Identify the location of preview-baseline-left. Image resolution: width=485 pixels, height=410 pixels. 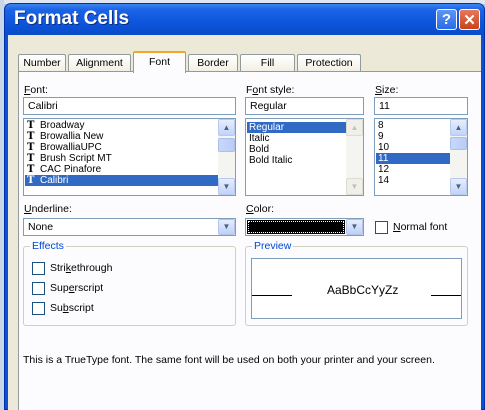
(272, 295).